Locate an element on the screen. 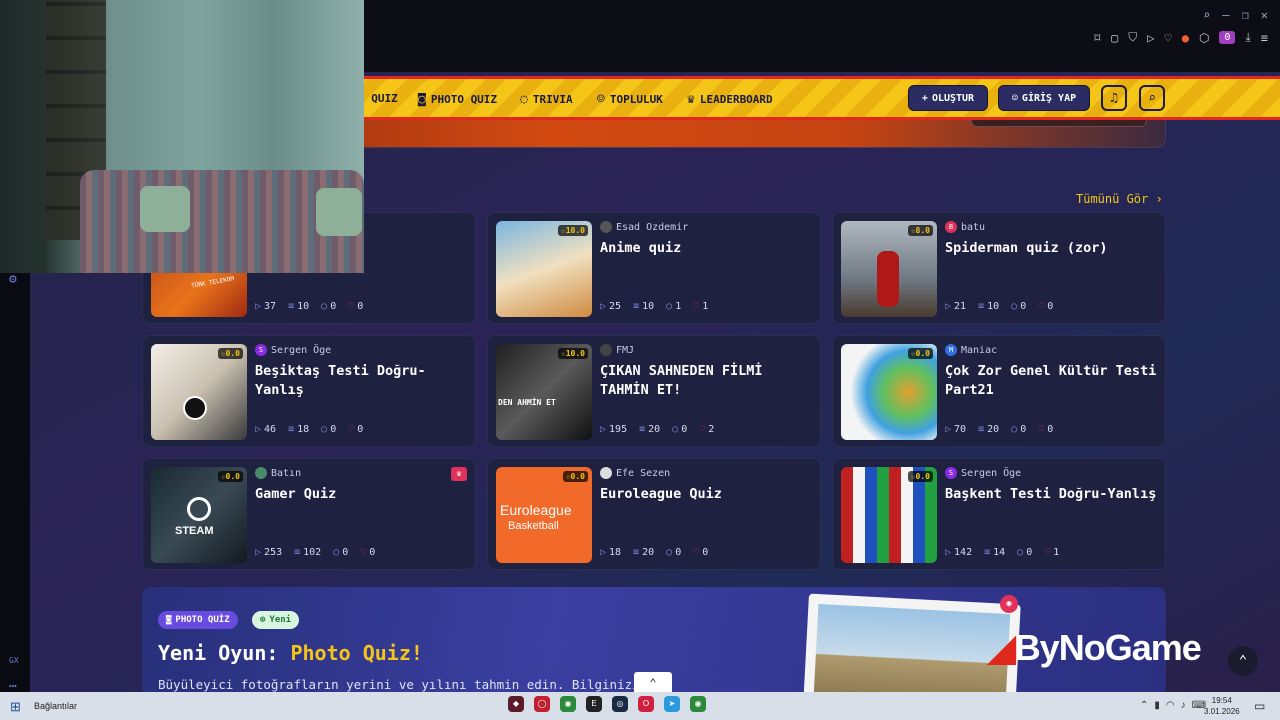 The image size is (1280, 720). quiz-title: Gamer Quiz is located at coordinates (296, 494).